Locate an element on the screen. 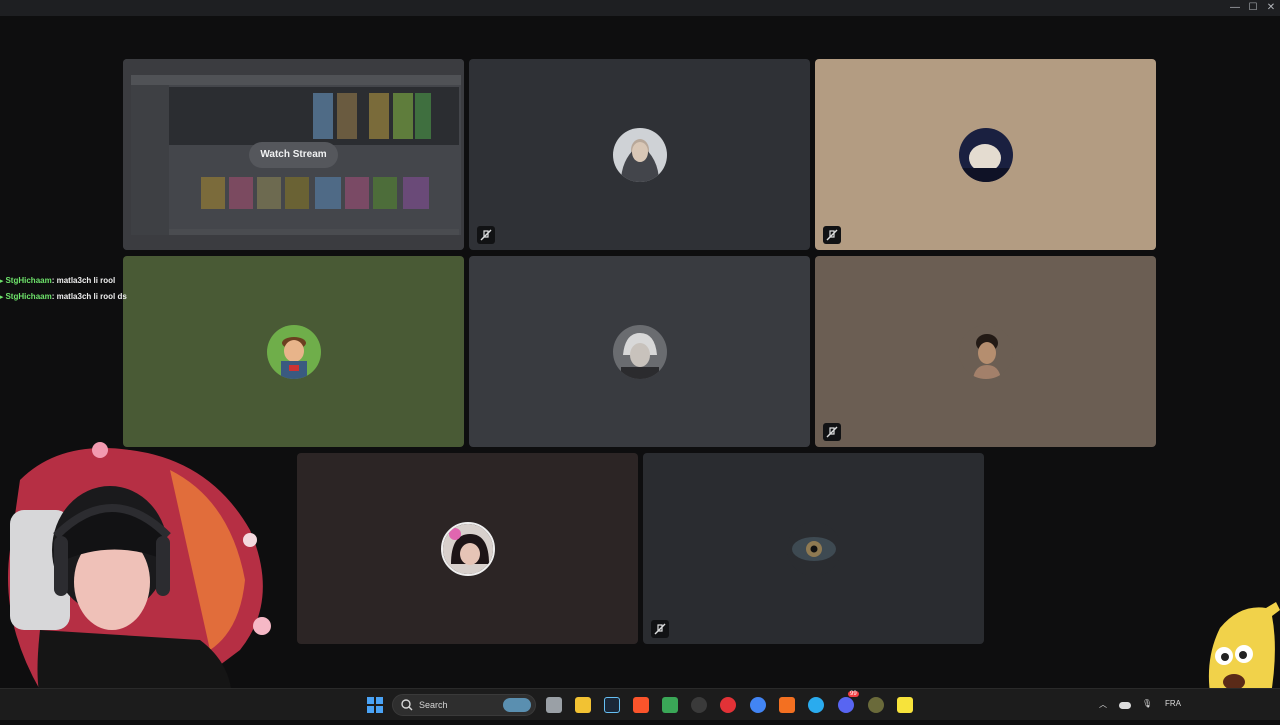 The height and width of the screenshot is (725, 1280). webcam-overlay is located at coordinates (140, 580).